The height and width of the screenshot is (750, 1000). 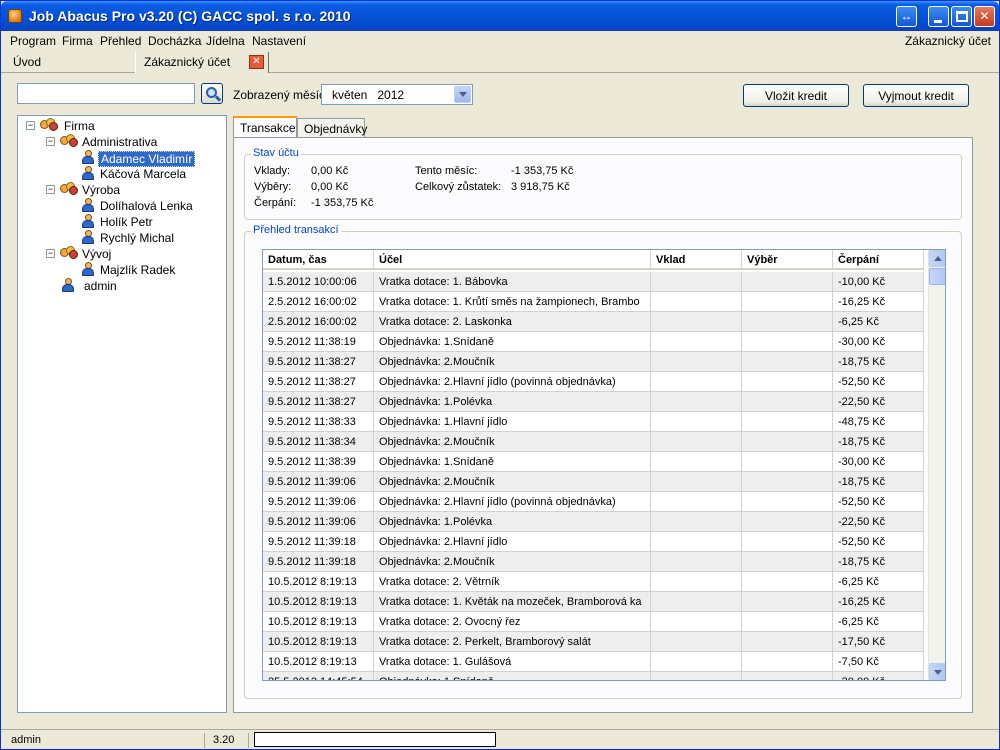 I want to click on doc-tab-uvod: Úvod, so click(x=70, y=62).